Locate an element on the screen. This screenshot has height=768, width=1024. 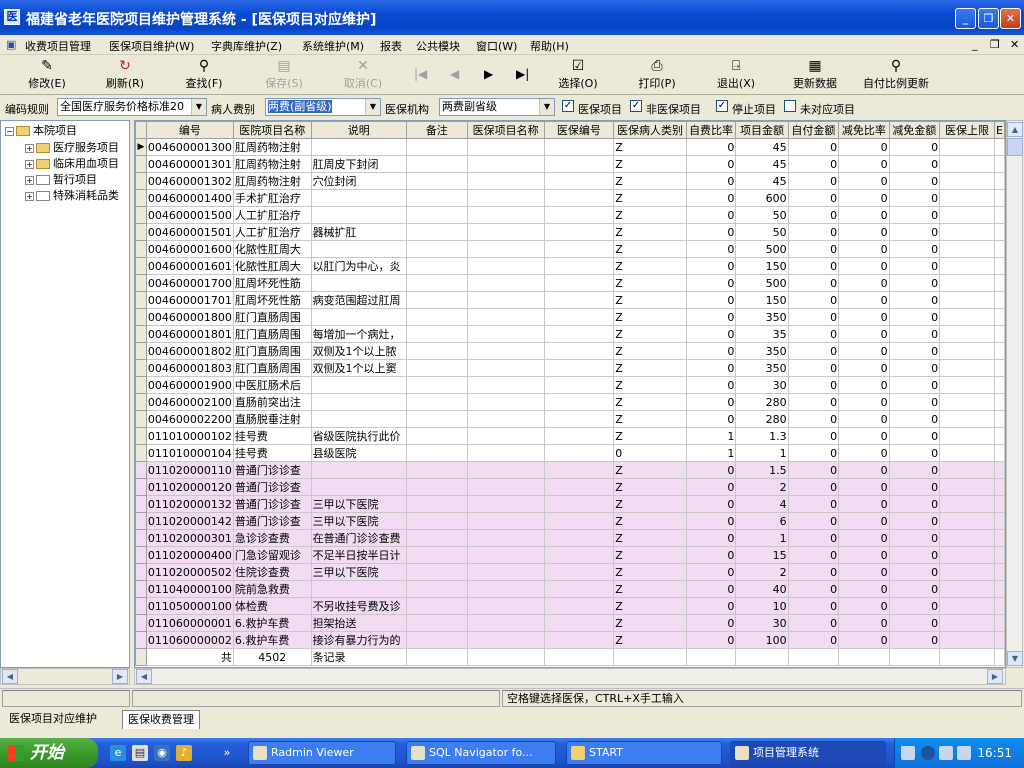
rule-select: 全国医疗服务价格标准20 ▼ is located at coordinates (132, 107).